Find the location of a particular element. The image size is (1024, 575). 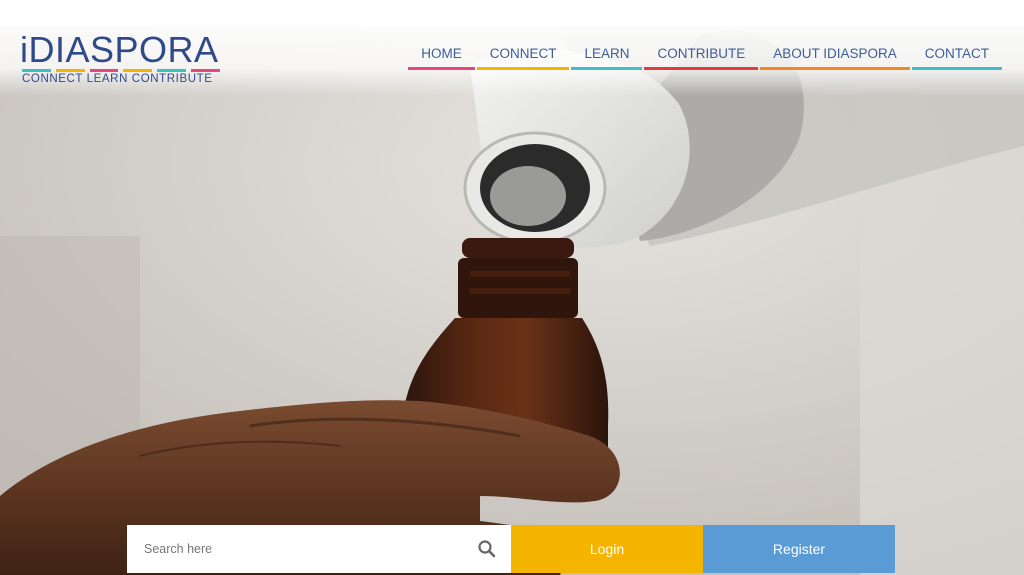

nav-item-label: HOME is located at coordinates (441, 53).